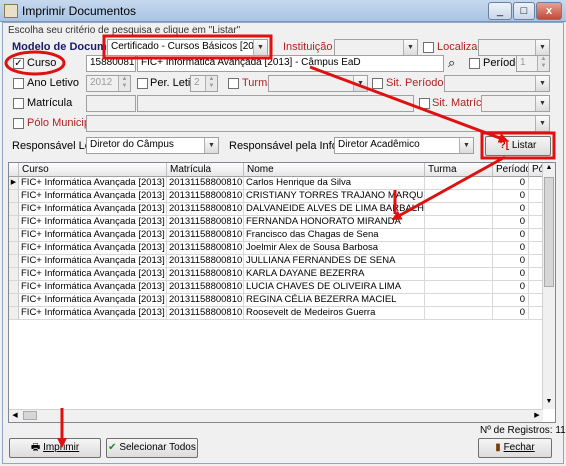 The image size is (566, 466). What do you see at coordinates (18, 83) in the screenshot?
I see `ano-letivo-checkbox` at bounding box center [18, 83].